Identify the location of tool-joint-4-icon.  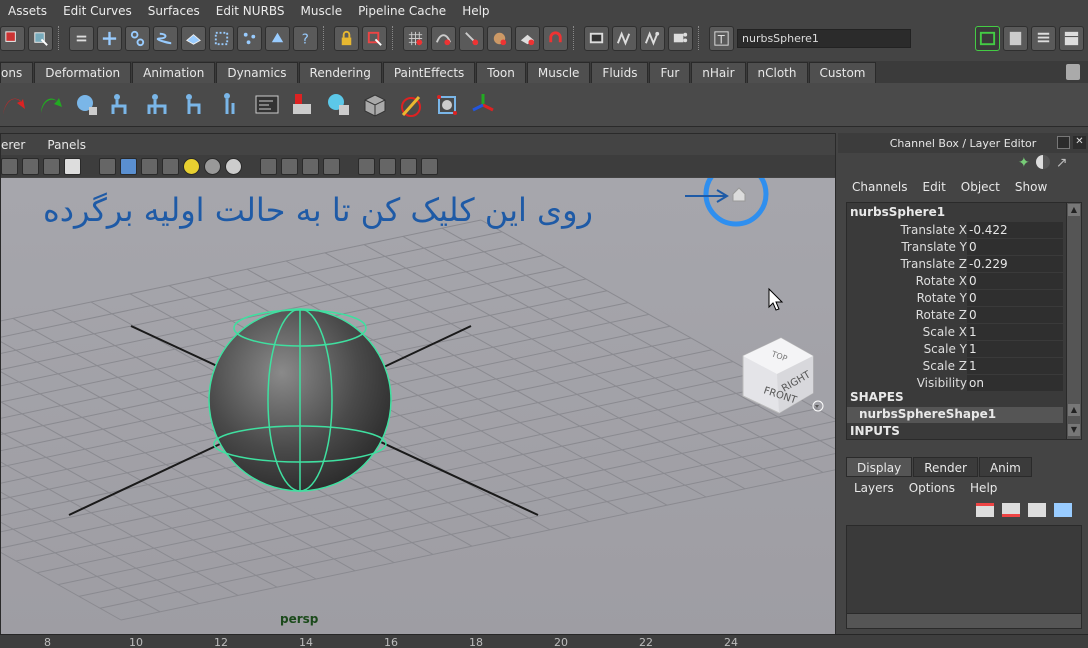
(231, 105).